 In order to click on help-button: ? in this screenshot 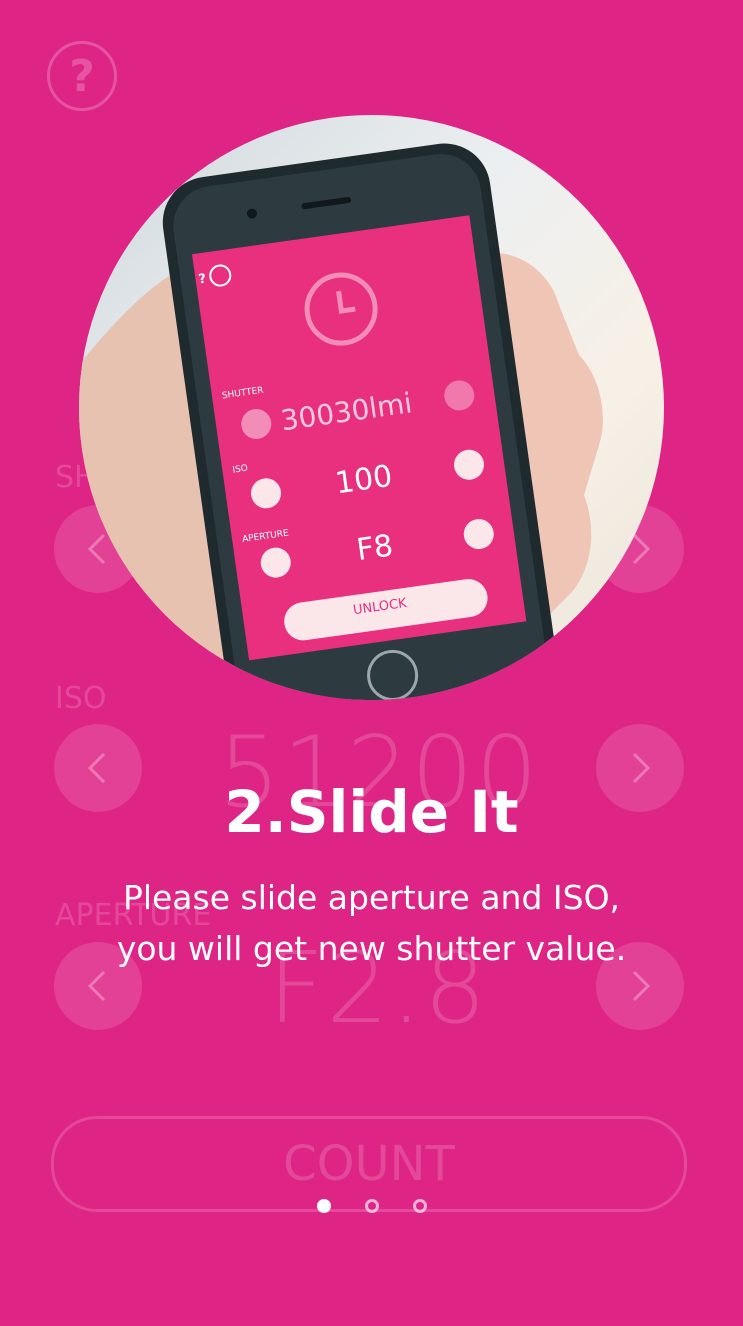, I will do `click(82, 76)`.